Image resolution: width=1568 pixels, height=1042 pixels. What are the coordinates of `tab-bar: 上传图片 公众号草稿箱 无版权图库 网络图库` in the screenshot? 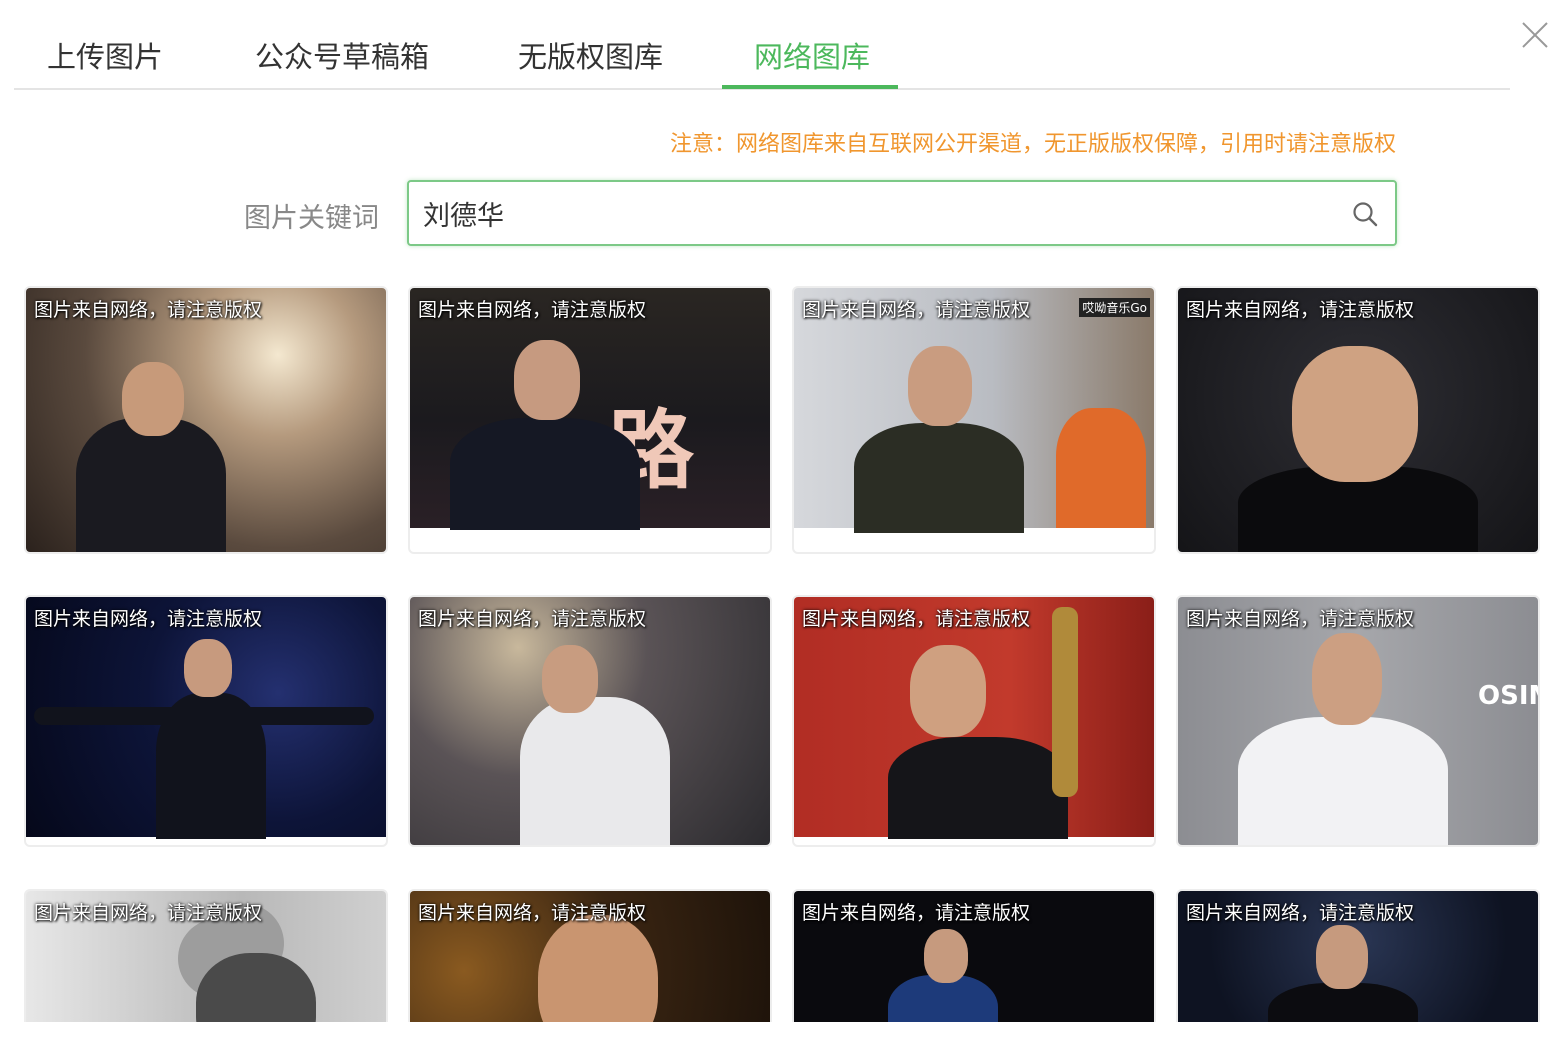 It's located at (762, 45).